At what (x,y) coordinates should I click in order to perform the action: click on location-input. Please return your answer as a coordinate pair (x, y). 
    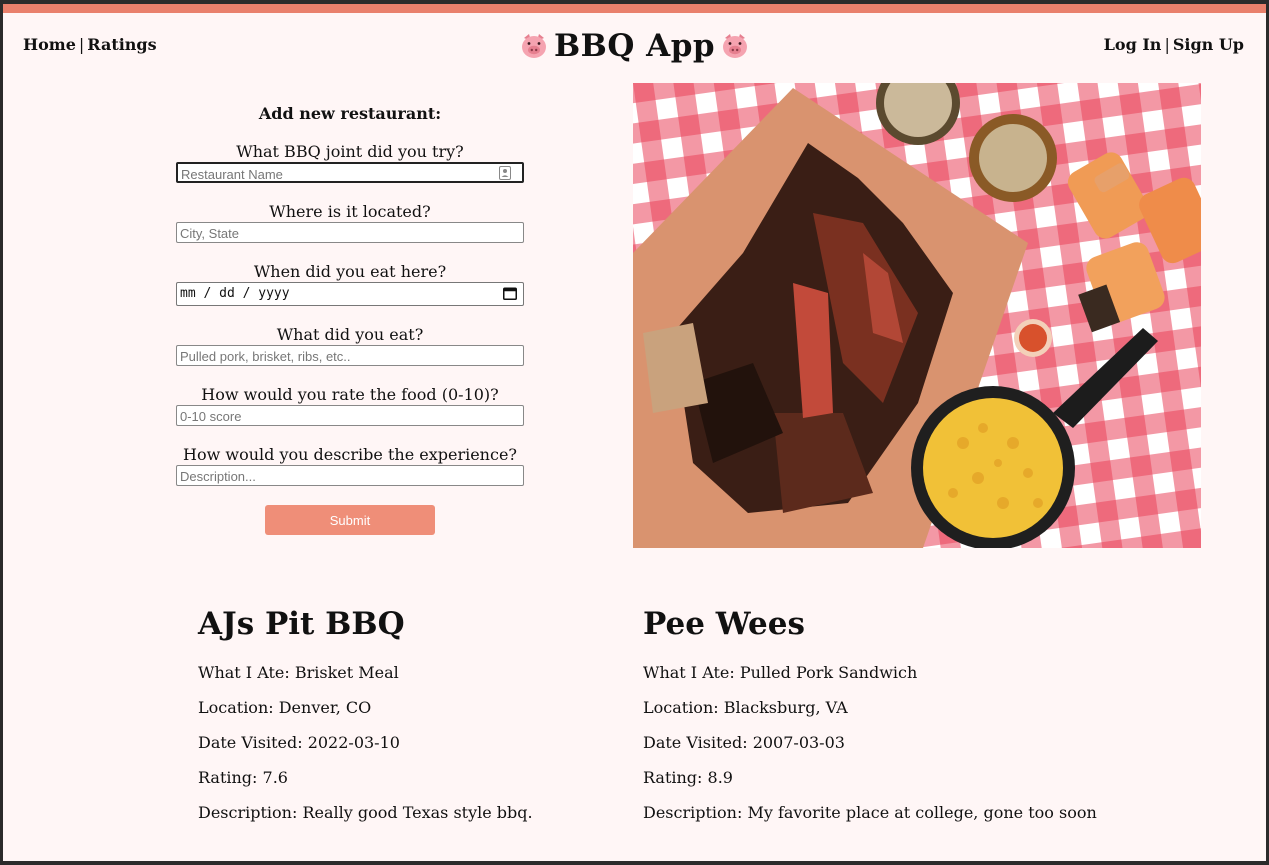
    Looking at the image, I should click on (350, 233).